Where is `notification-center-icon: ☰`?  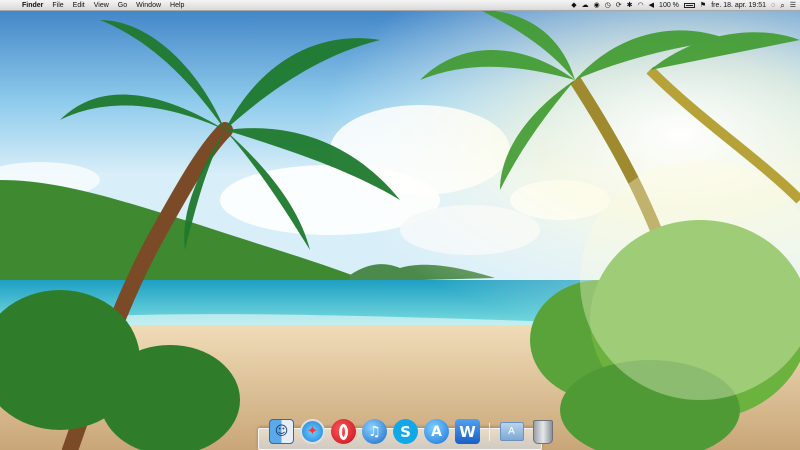
notification-center-icon: ☰ is located at coordinates (793, 5).